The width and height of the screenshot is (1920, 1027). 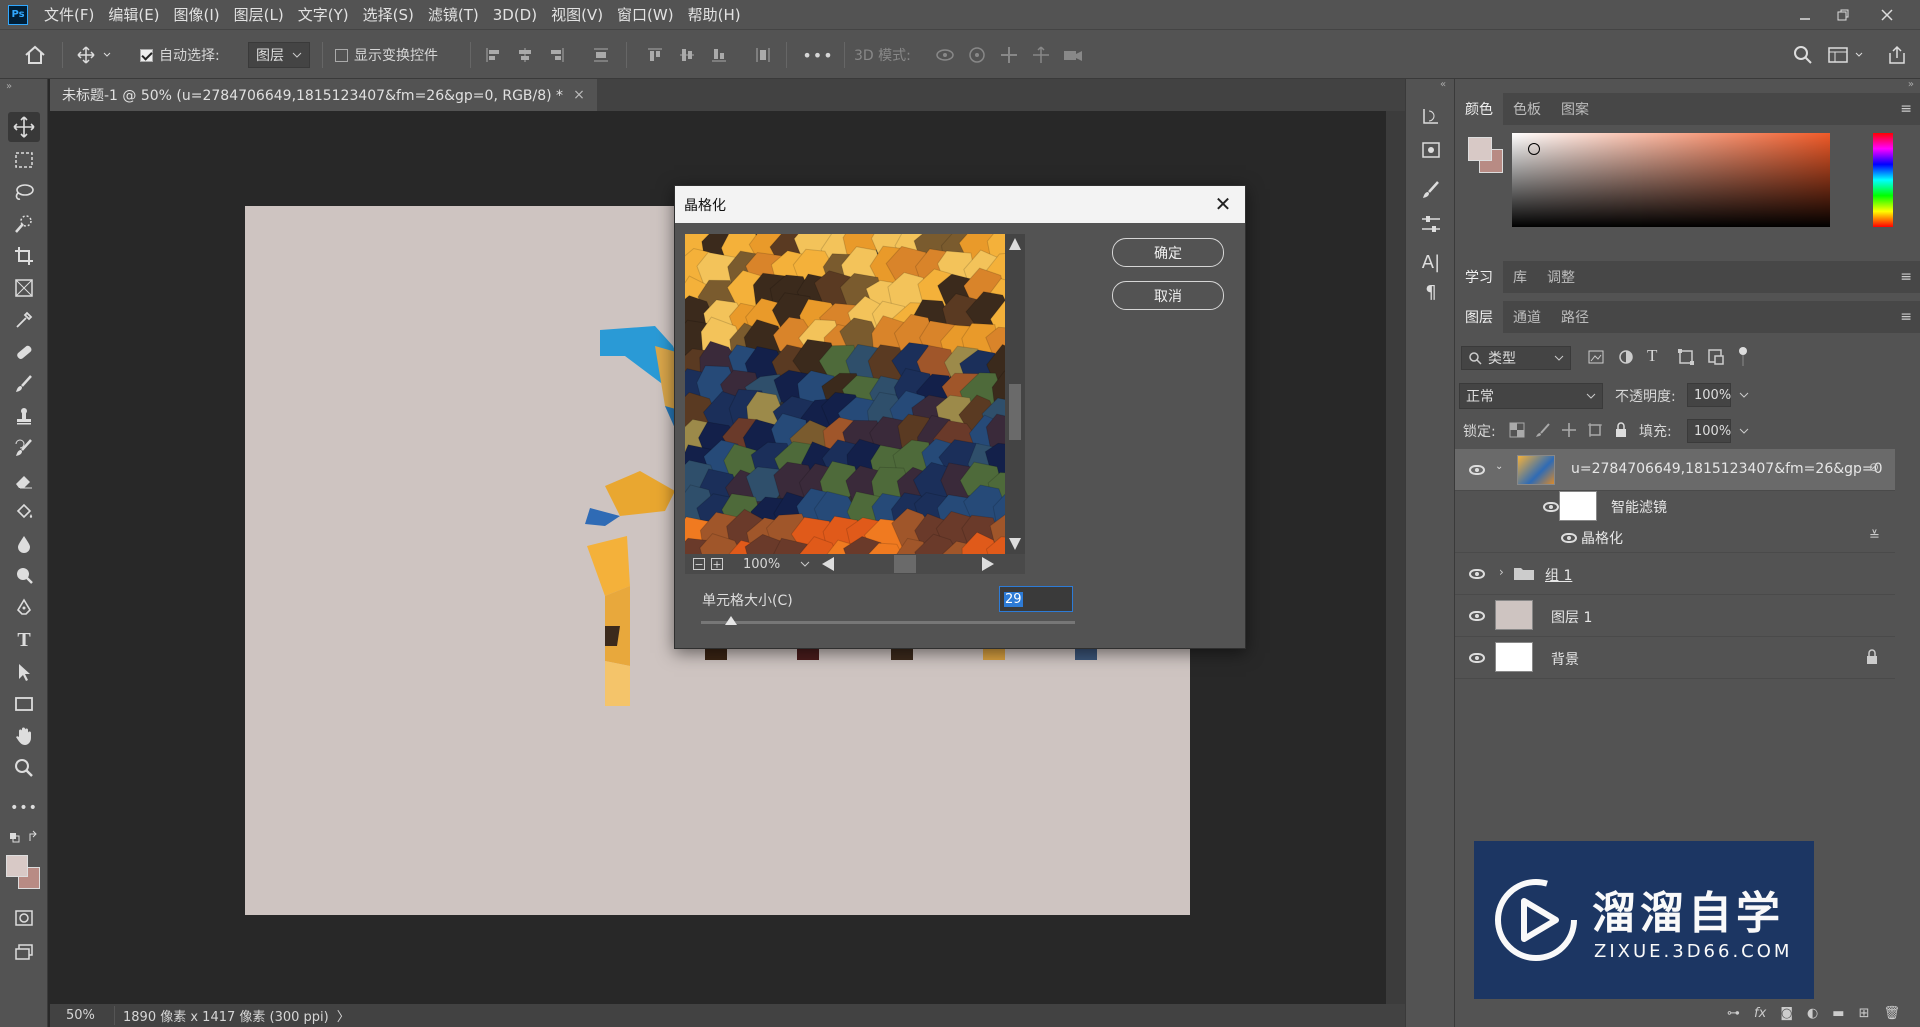 What do you see at coordinates (1527, 109) in the screenshot?
I see `tab-swatches: 色板` at bounding box center [1527, 109].